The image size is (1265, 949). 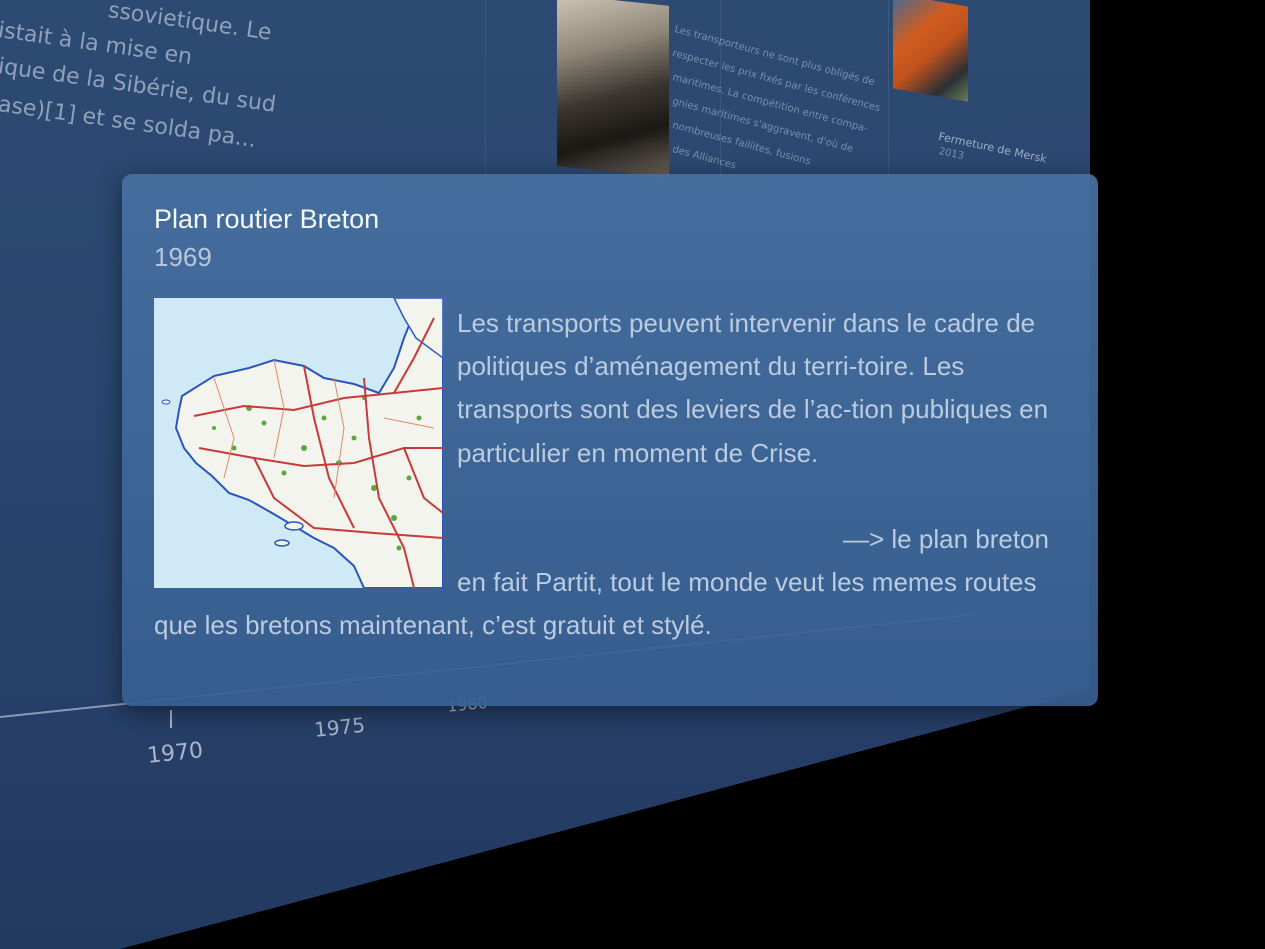 I want to click on bg-event-year: 2013, so click(x=951, y=154).